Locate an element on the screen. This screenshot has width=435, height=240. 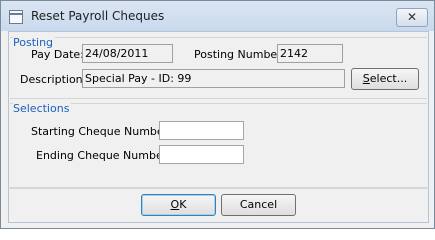
selections-group-title: Selections is located at coordinates (42, 108).